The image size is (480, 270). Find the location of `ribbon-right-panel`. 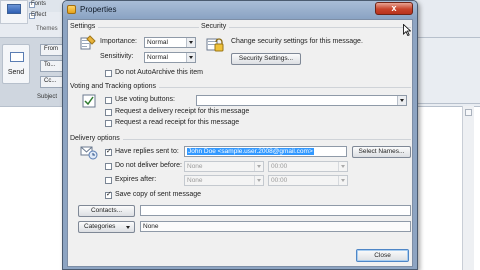

ribbon-right-panel is located at coordinates (449, 72).